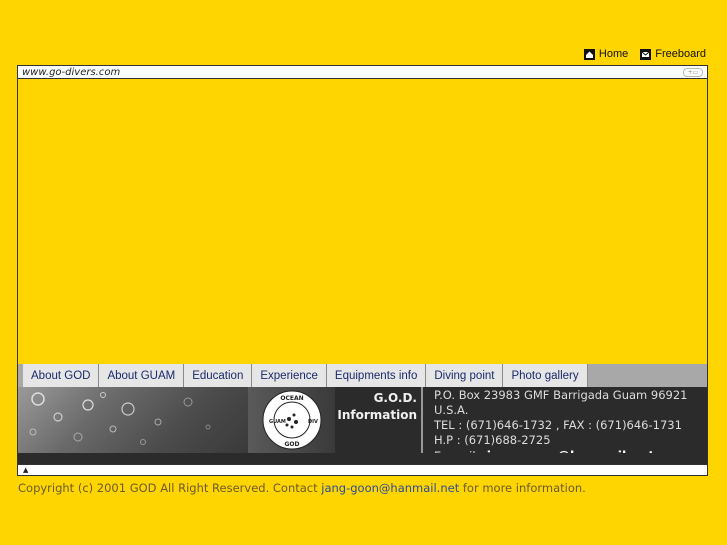 The width and height of the screenshot is (727, 545). What do you see at coordinates (589, 54) in the screenshot?
I see `home-icon` at bounding box center [589, 54].